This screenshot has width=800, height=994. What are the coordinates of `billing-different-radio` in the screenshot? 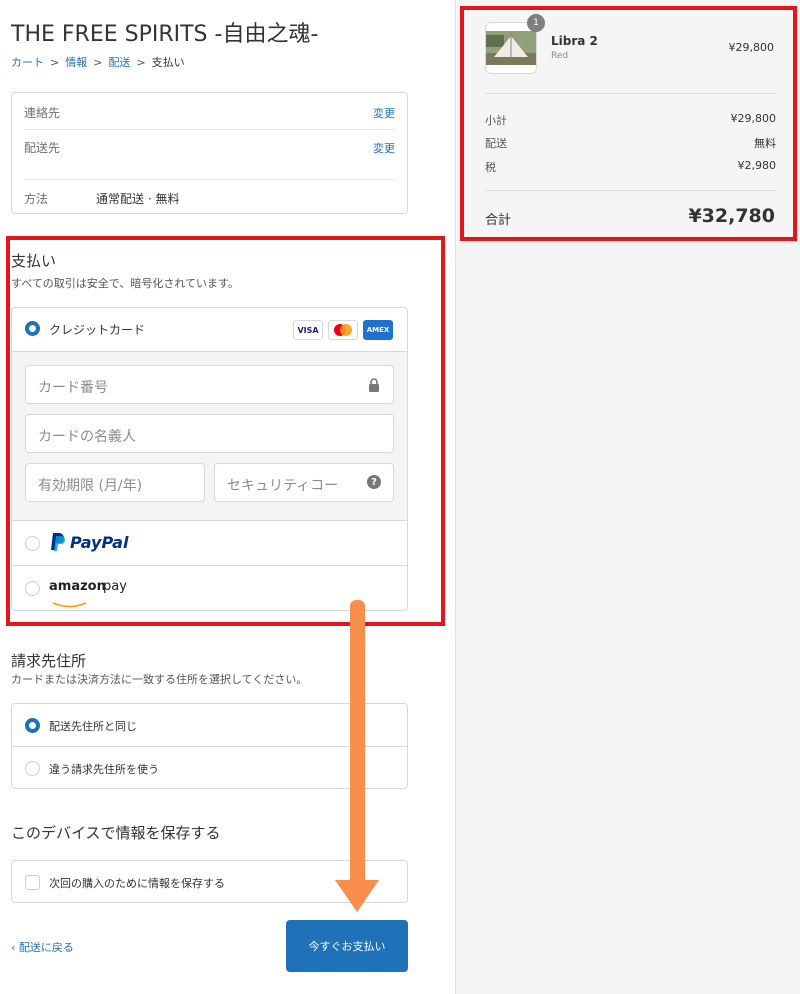 It's located at (32, 768).